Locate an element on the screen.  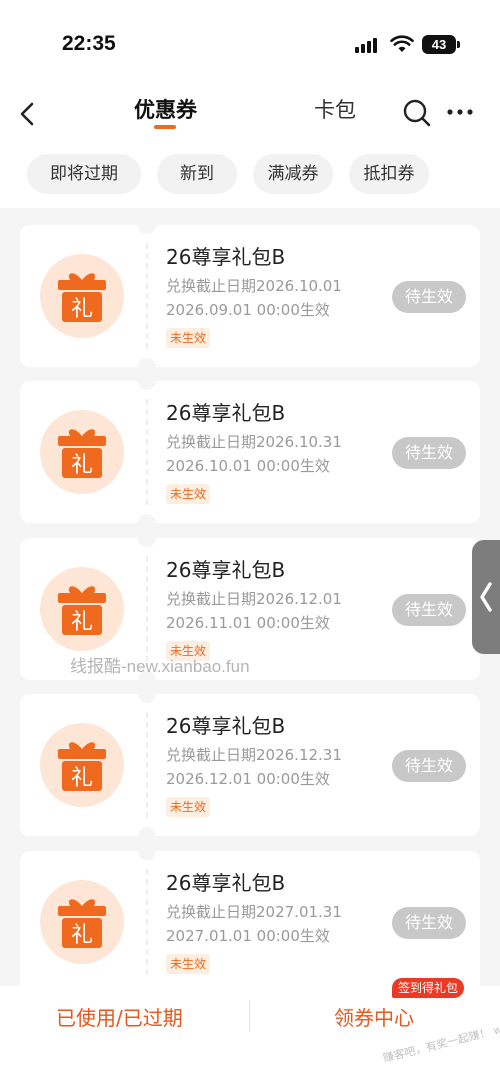
coupon-redeem-deadline: 兑换截止日期2027.01.31 is located at coordinates (254, 912).